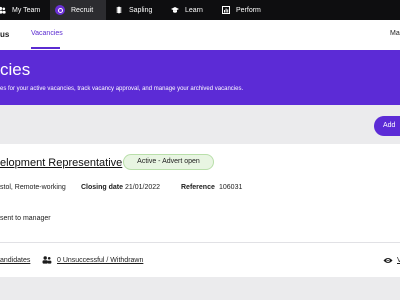  What do you see at coordinates (82, 10) in the screenshot?
I see `nav-item-label: Recruit` at bounding box center [82, 10].